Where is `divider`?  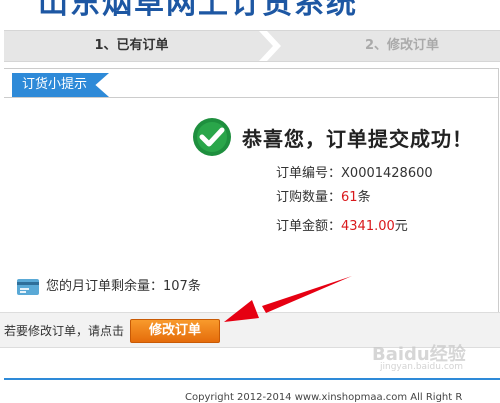 divider is located at coordinates (251, 97).